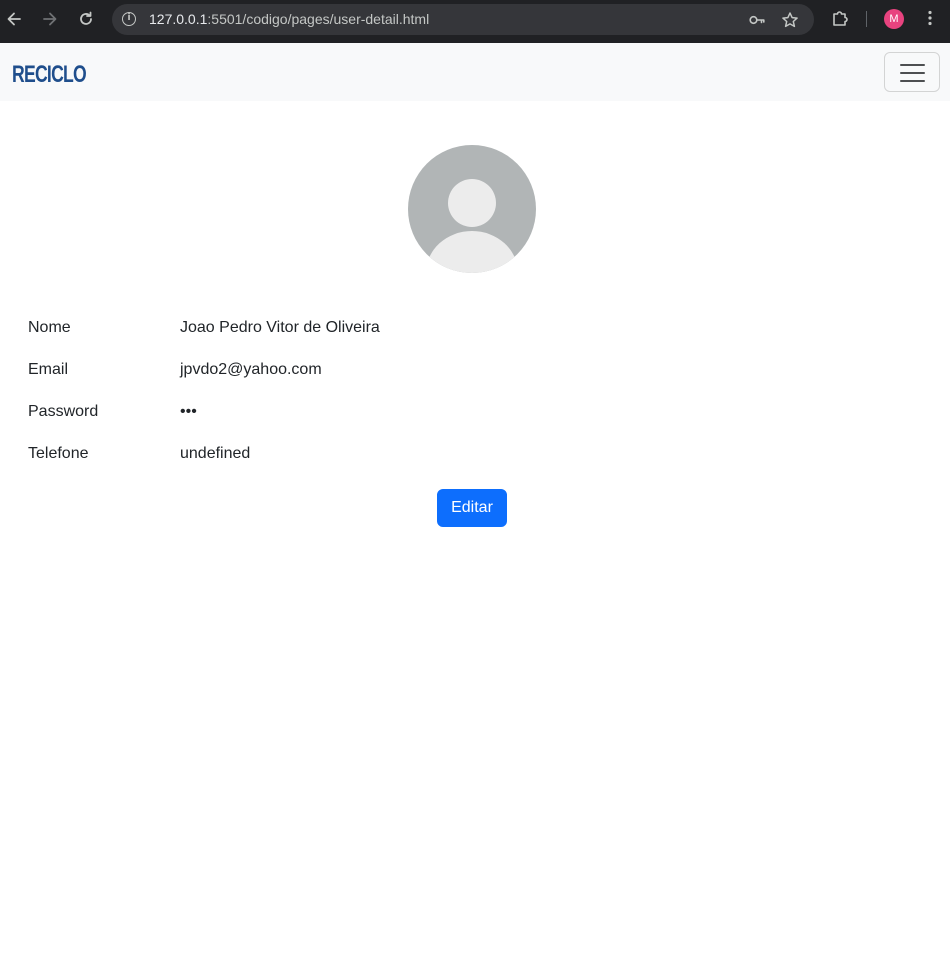 Image resolution: width=950 pixels, height=963 pixels. I want to click on star-icon, so click(790, 20).